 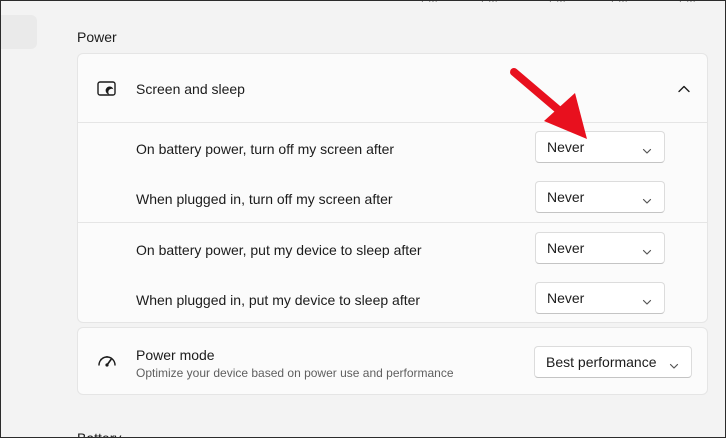 What do you see at coordinates (392, 88) in the screenshot?
I see `screen-and-sleep-header: Screen and sleep` at bounding box center [392, 88].